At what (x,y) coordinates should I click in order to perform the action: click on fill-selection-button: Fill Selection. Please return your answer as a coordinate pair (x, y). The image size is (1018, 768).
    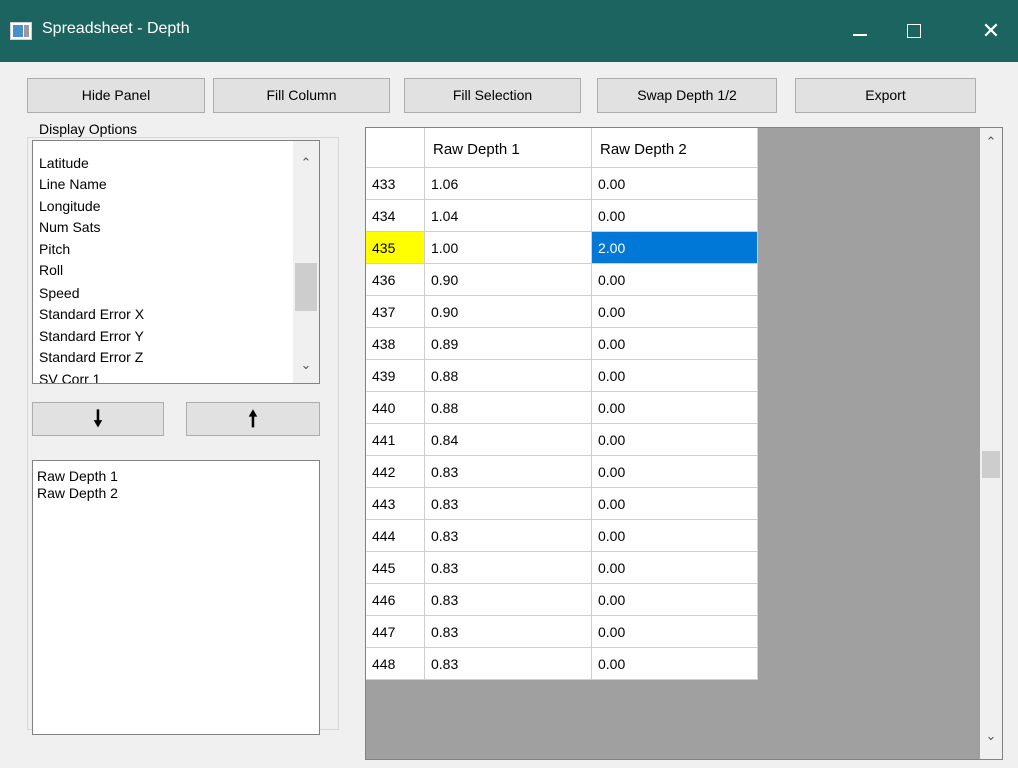
    Looking at the image, I should click on (492, 95).